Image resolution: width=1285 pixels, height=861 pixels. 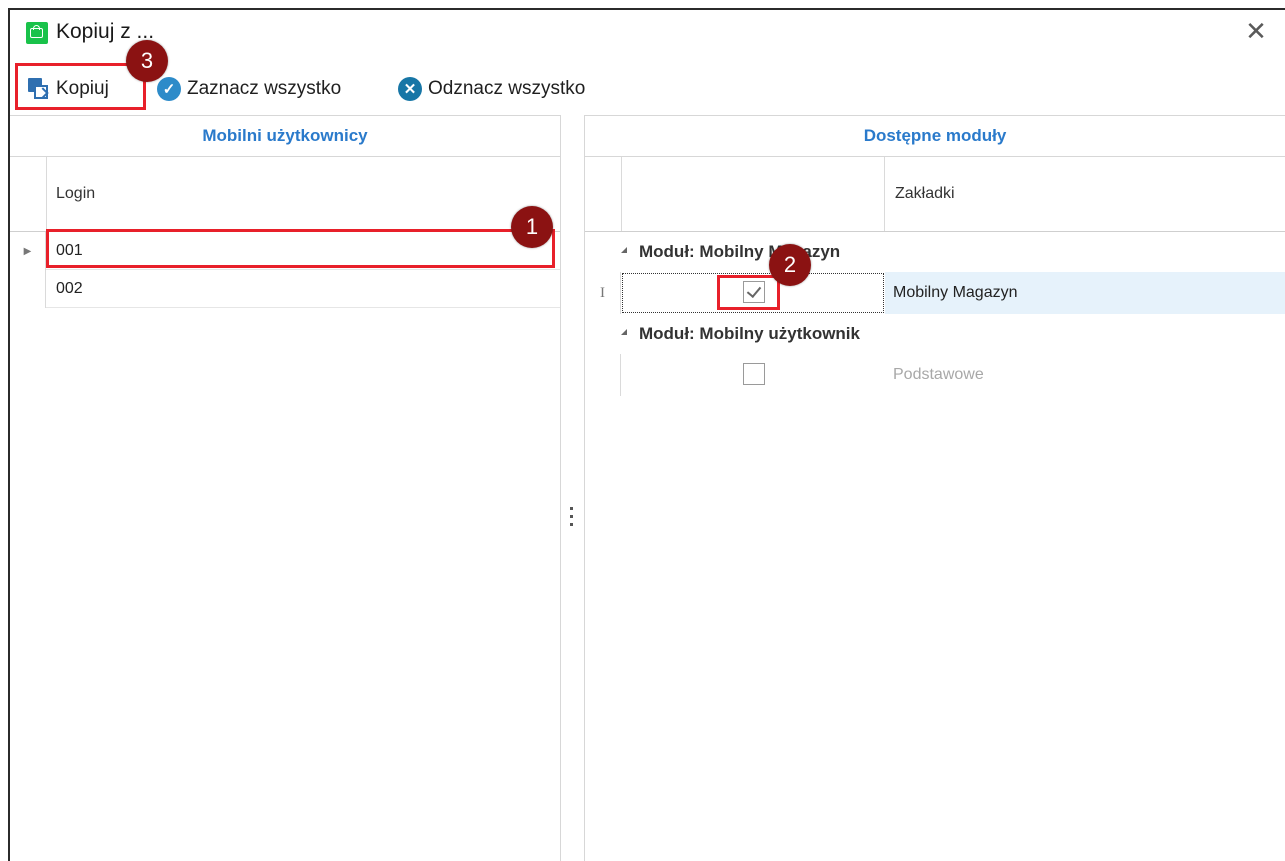 I want to click on module-row: I Mobilny Magazyn, so click(x=935, y=293).